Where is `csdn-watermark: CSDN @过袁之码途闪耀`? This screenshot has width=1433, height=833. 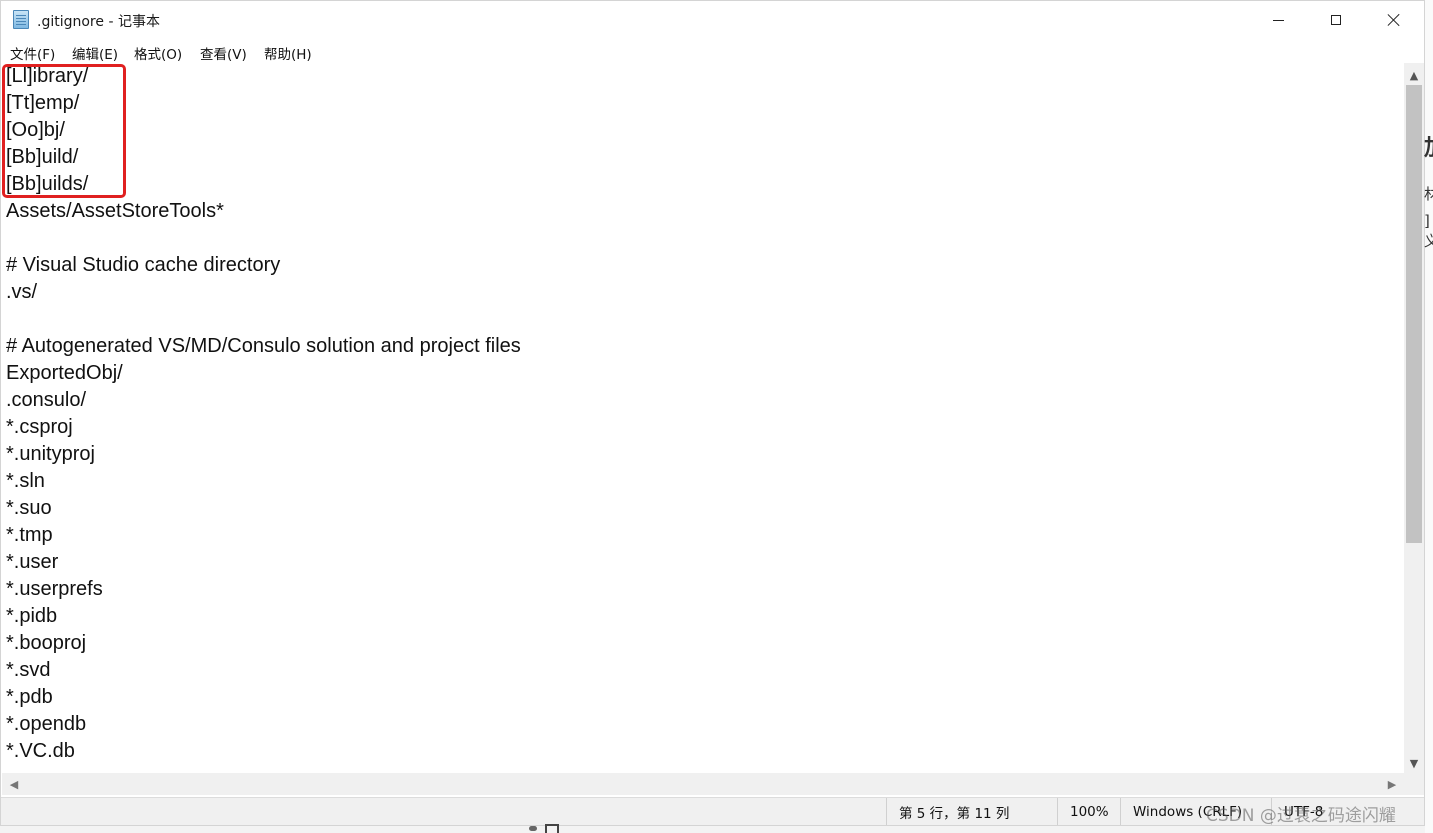
csdn-watermark: CSDN @过袁之码途闪耀 is located at coordinates (1301, 816).